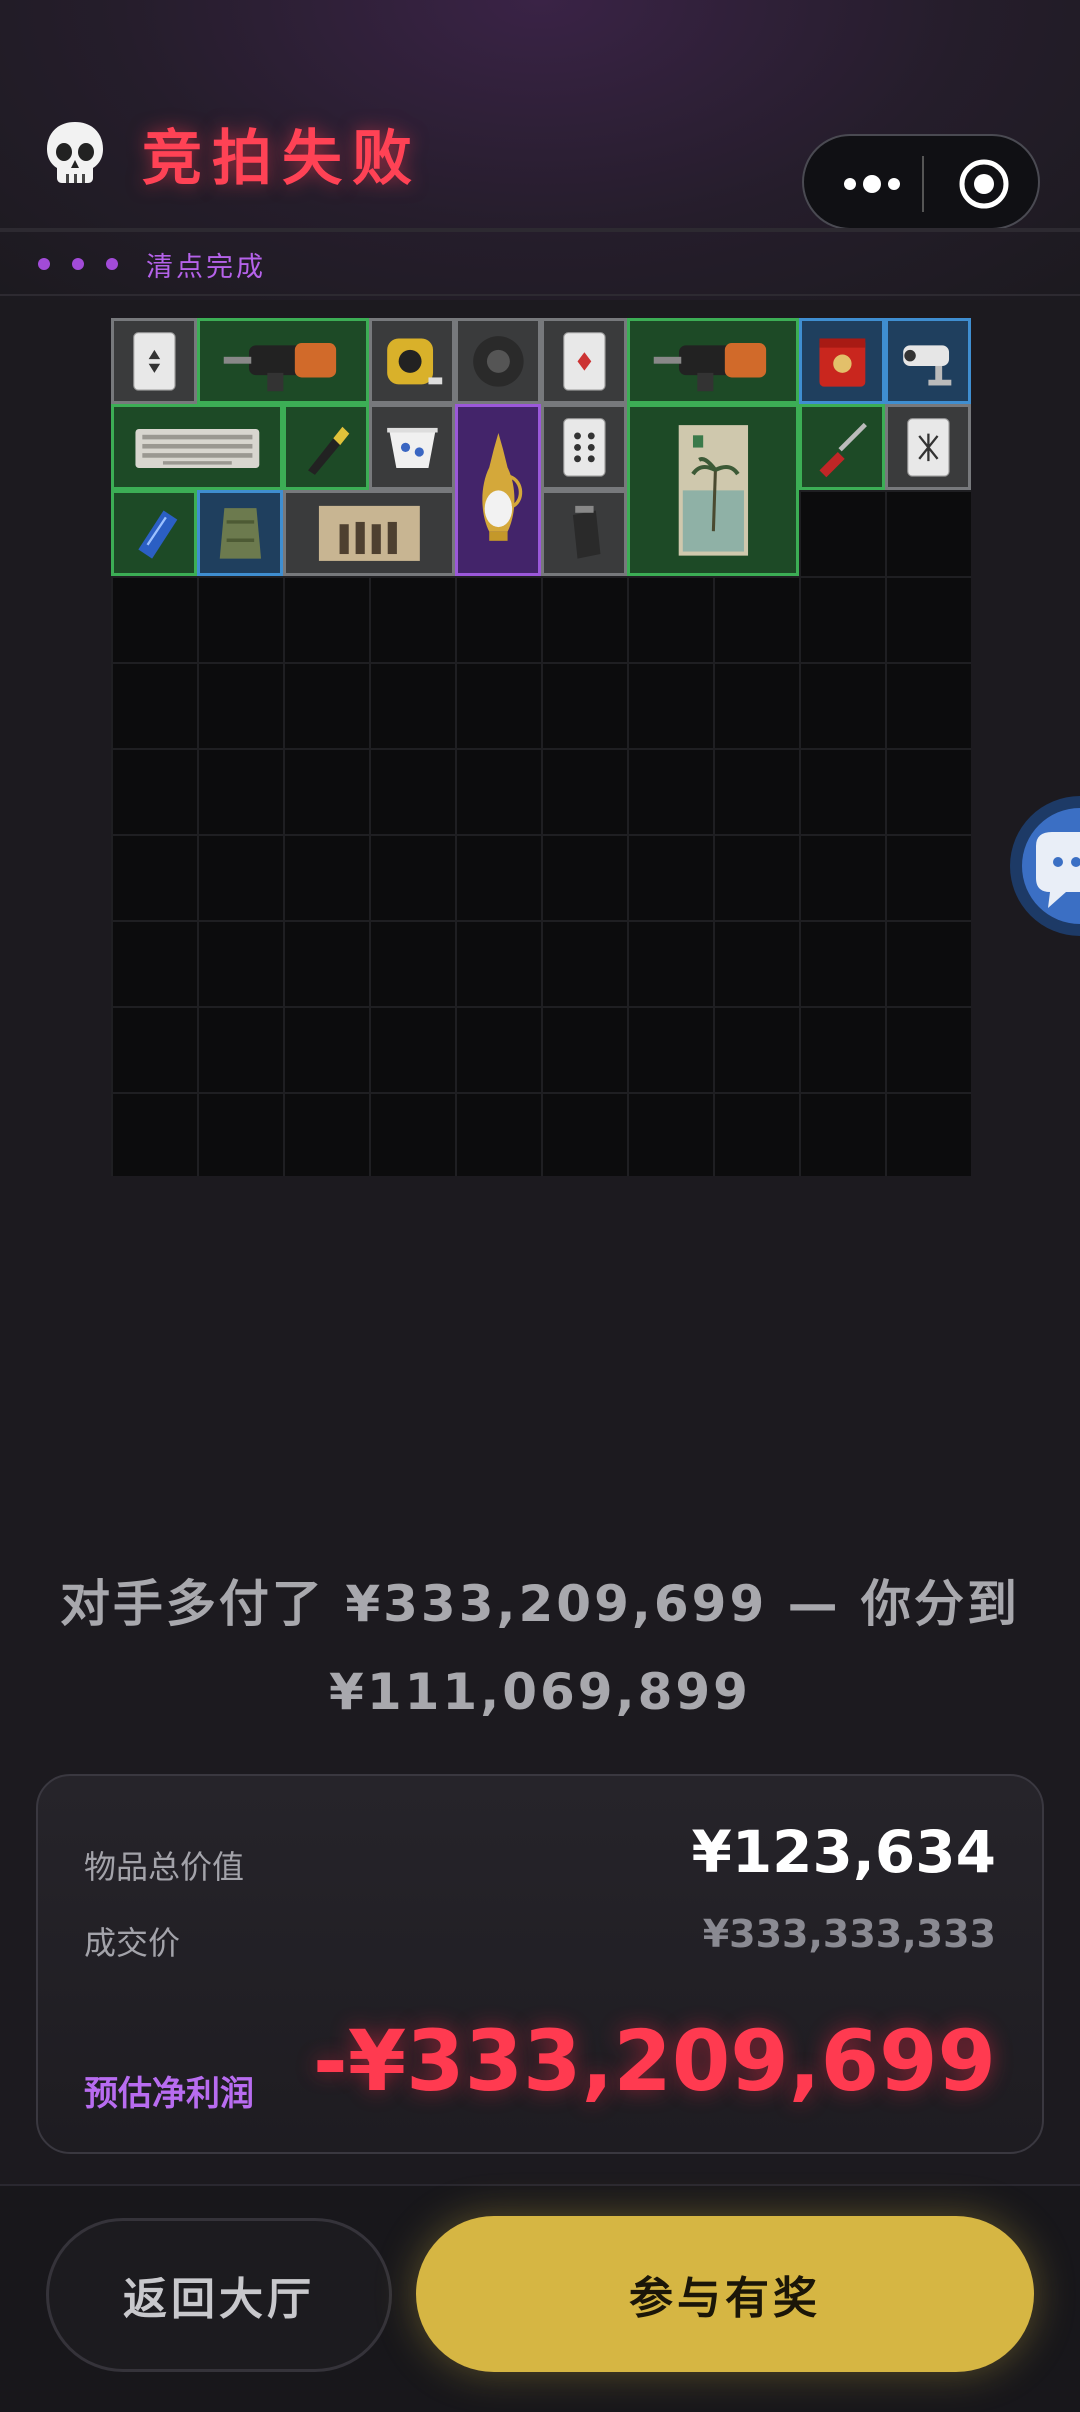 This screenshot has width=1080, height=2412. Describe the element at coordinates (501, 486) in the screenshot. I see `ewer-icon` at that location.